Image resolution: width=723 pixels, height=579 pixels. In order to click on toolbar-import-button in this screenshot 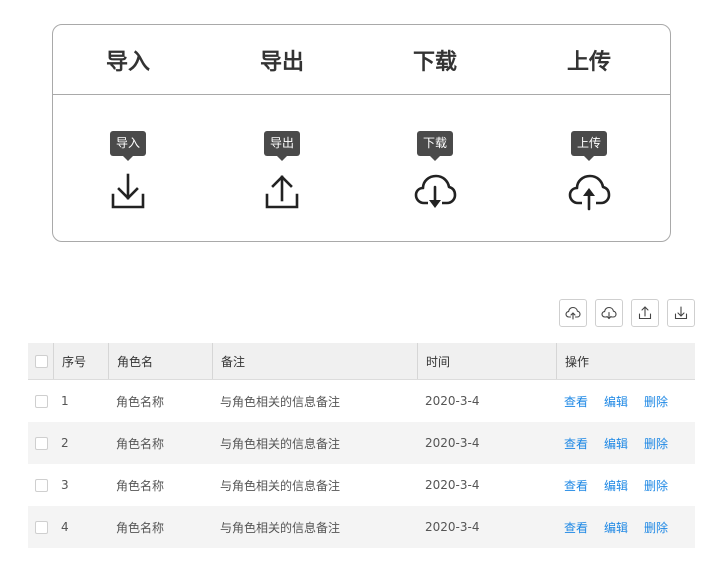, I will do `click(681, 313)`.